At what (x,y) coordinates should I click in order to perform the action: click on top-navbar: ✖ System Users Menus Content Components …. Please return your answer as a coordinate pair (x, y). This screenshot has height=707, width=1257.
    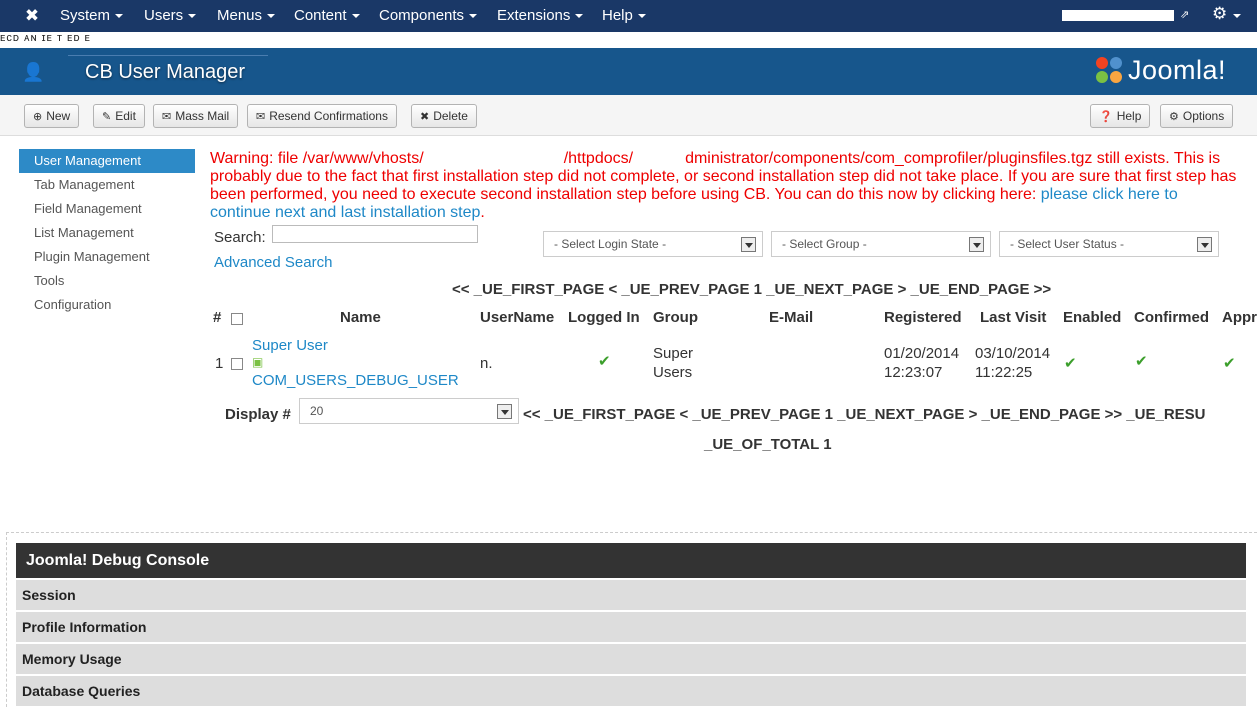
    Looking at the image, I should click on (628, 16).